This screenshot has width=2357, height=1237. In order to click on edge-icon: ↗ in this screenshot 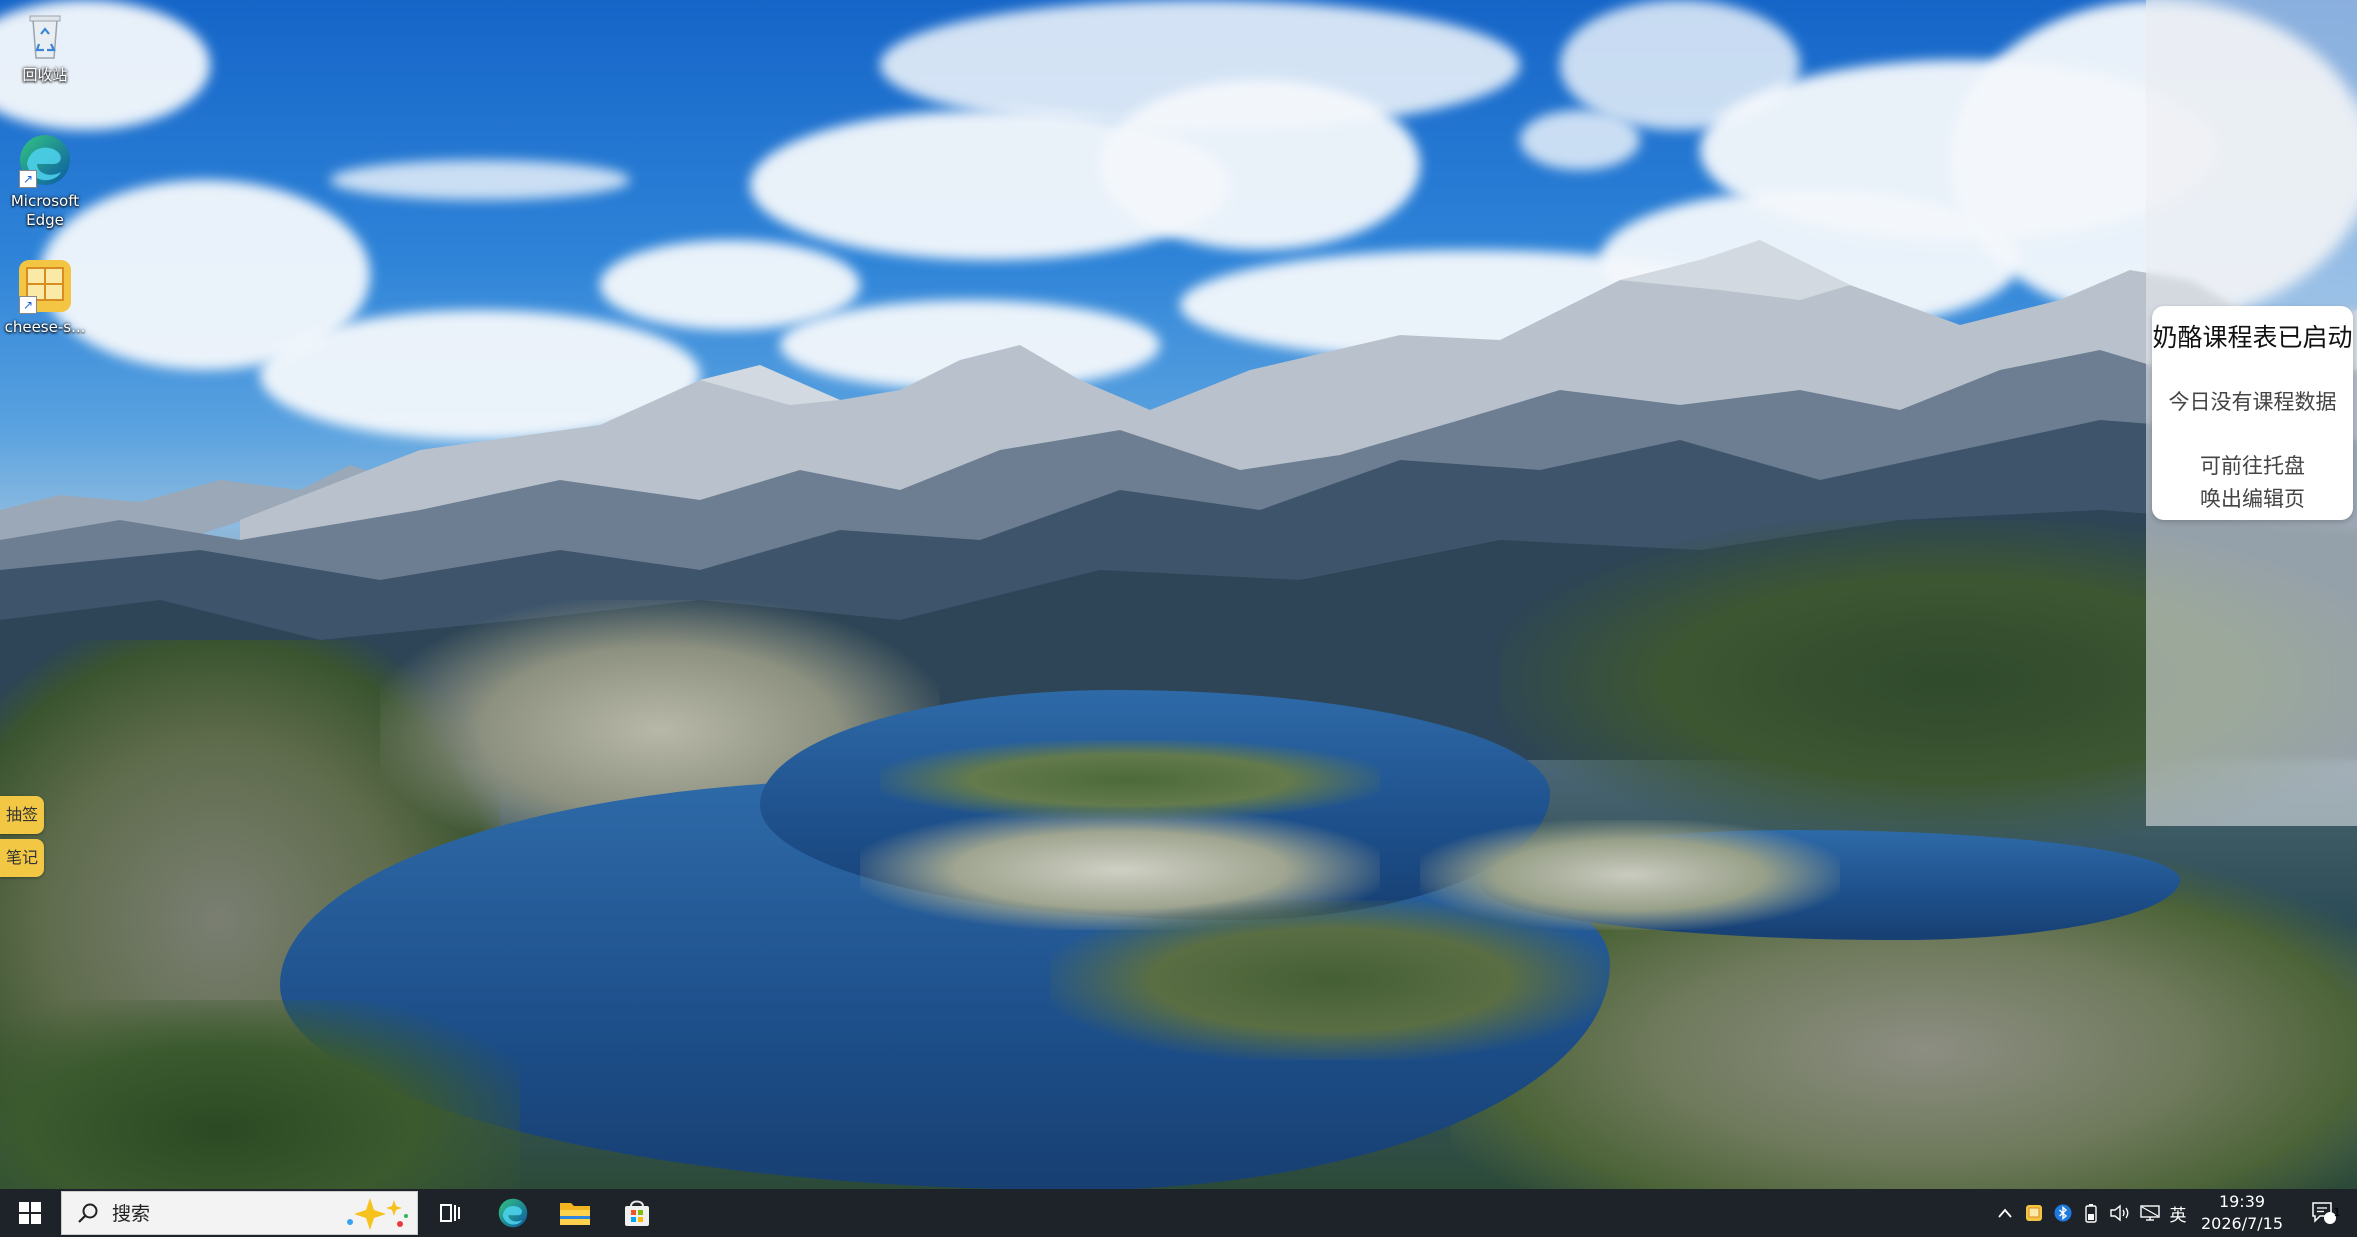, I will do `click(45, 160)`.